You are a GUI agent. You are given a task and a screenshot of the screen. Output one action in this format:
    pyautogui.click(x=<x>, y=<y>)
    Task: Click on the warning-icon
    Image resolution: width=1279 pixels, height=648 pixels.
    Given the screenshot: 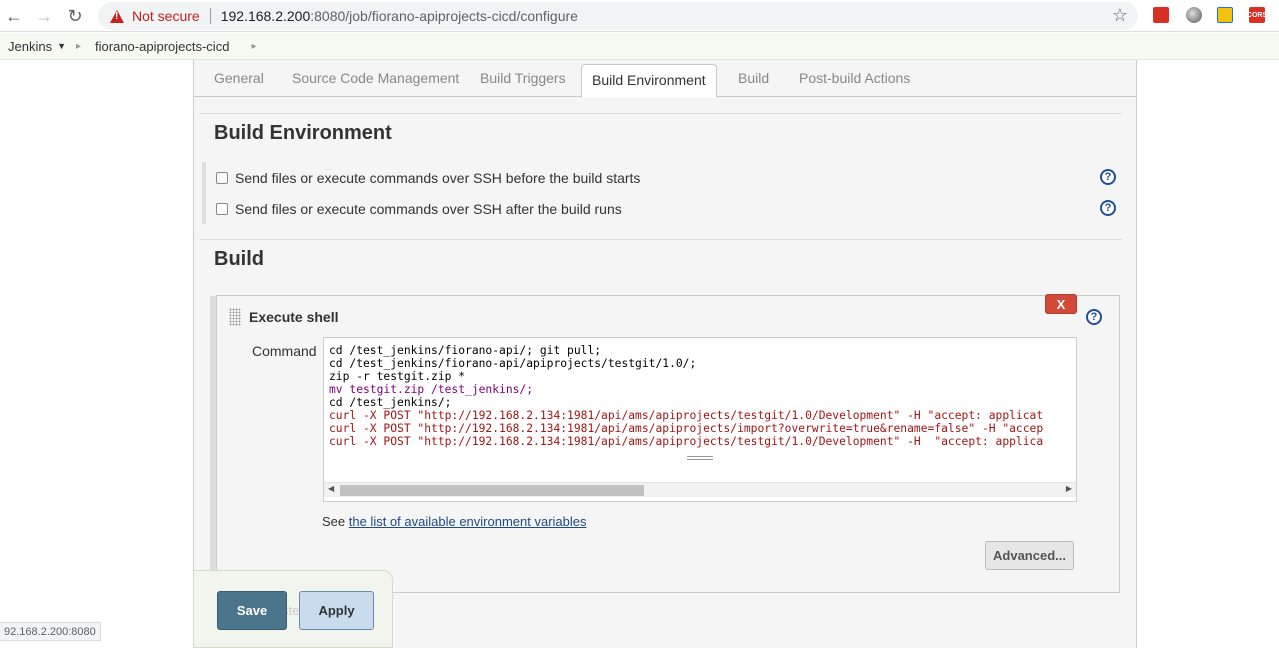 What is the action you would take?
    pyautogui.click(x=117, y=16)
    